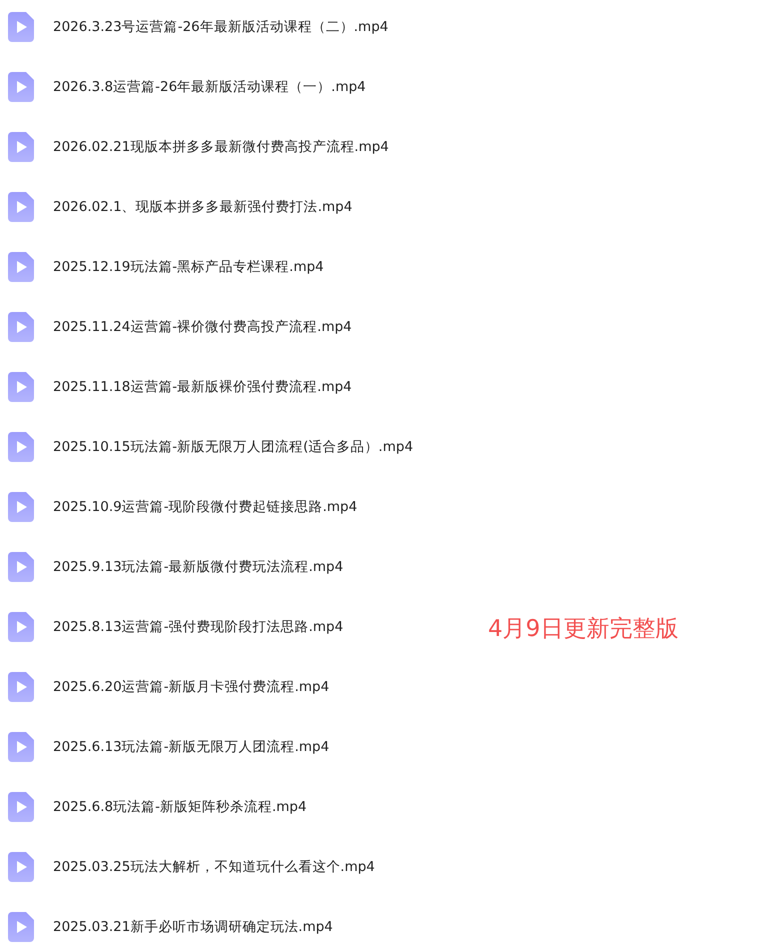  I want to click on file-name: 2025.03.25玩法大解析，不知道玩什么看这个.mp4, so click(214, 867).